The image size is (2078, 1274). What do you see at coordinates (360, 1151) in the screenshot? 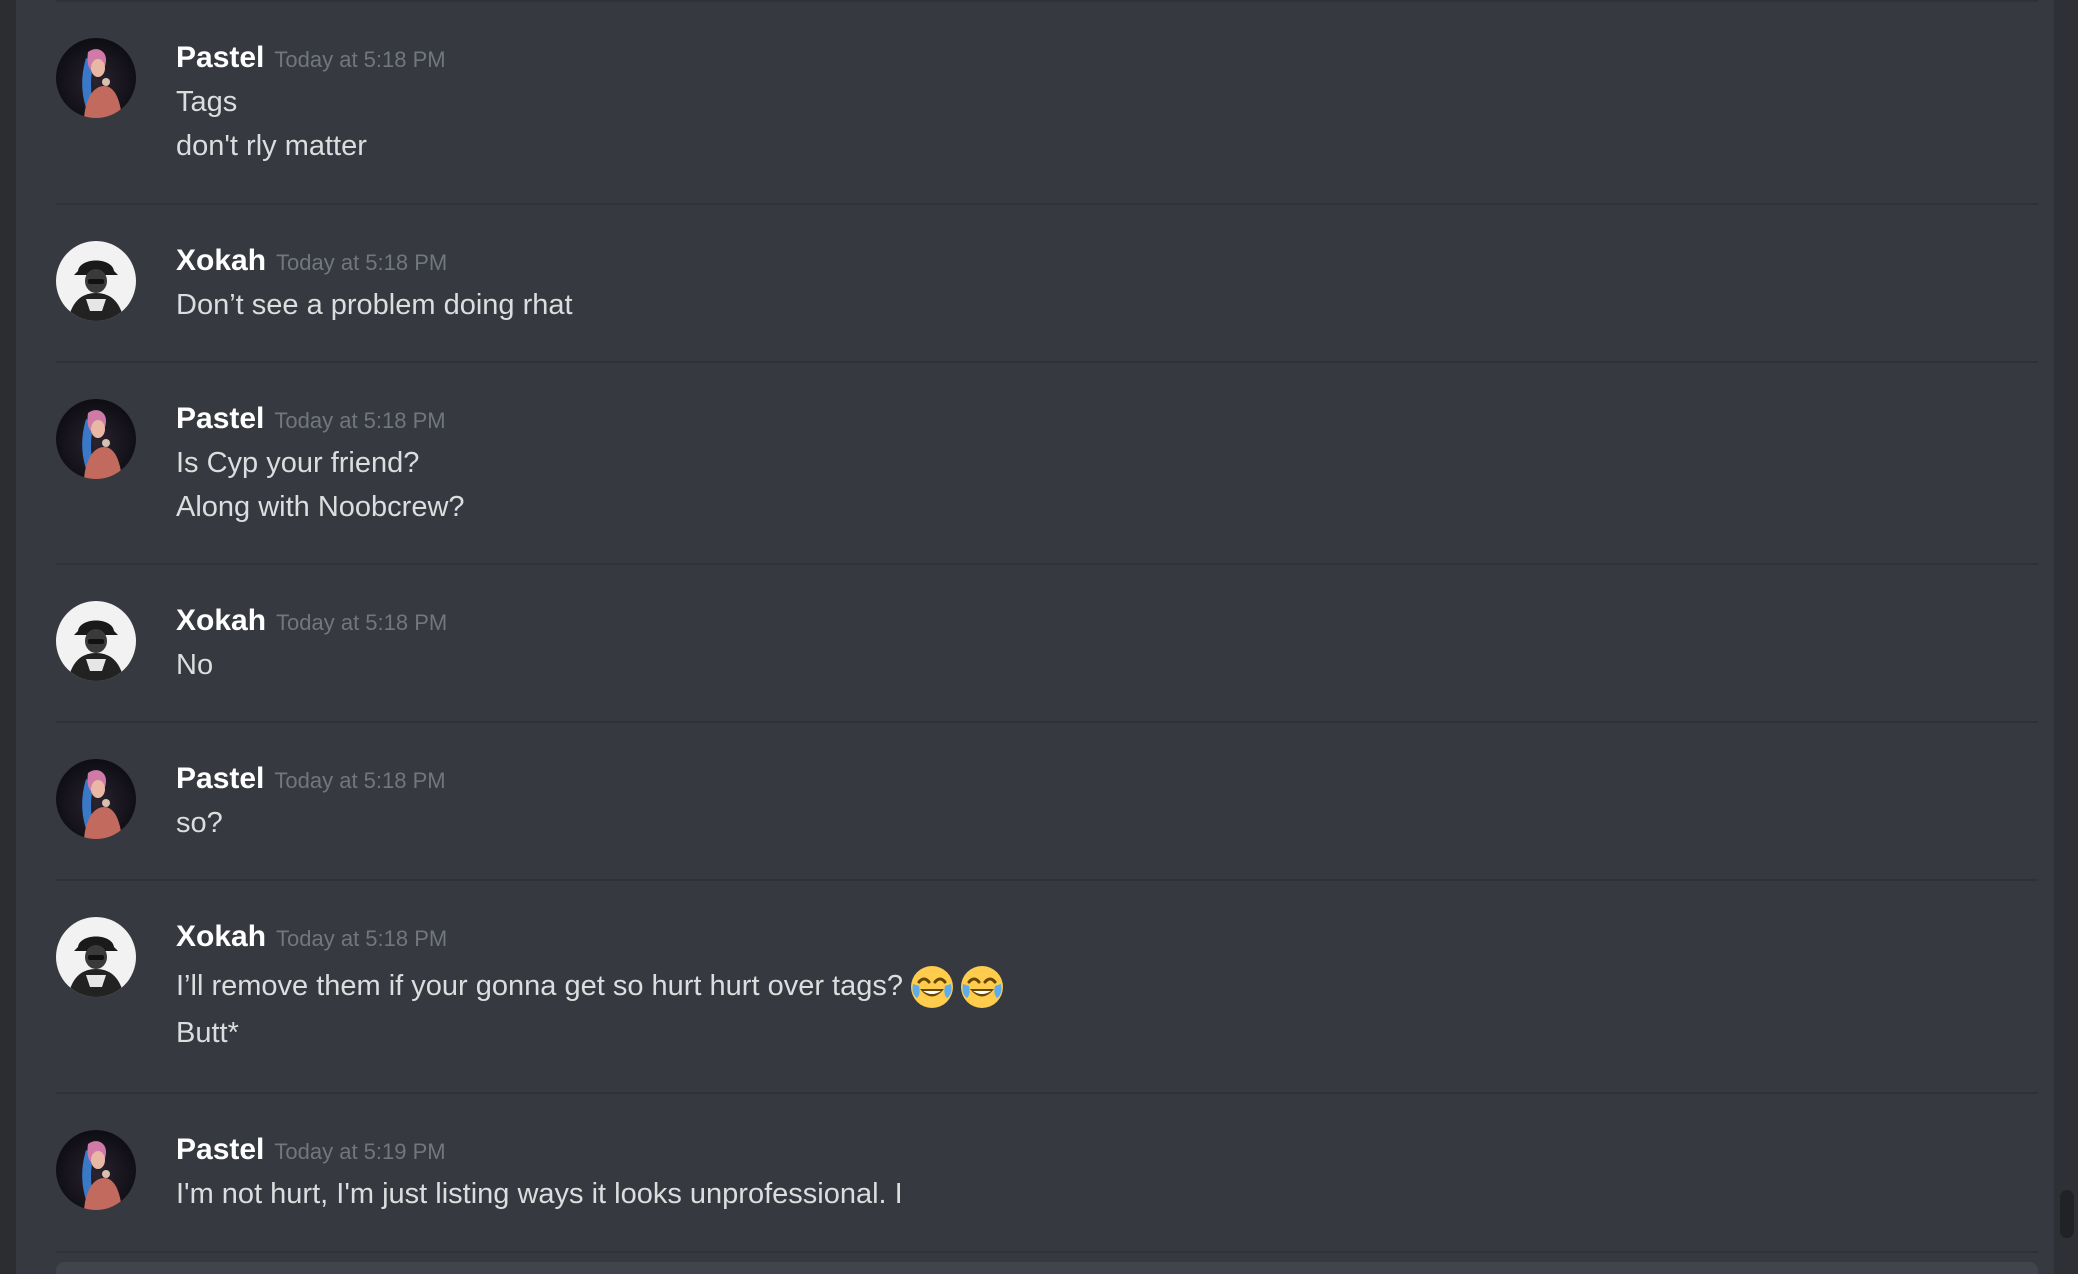
I see `timestamp: Today at 5:19 PM` at bounding box center [360, 1151].